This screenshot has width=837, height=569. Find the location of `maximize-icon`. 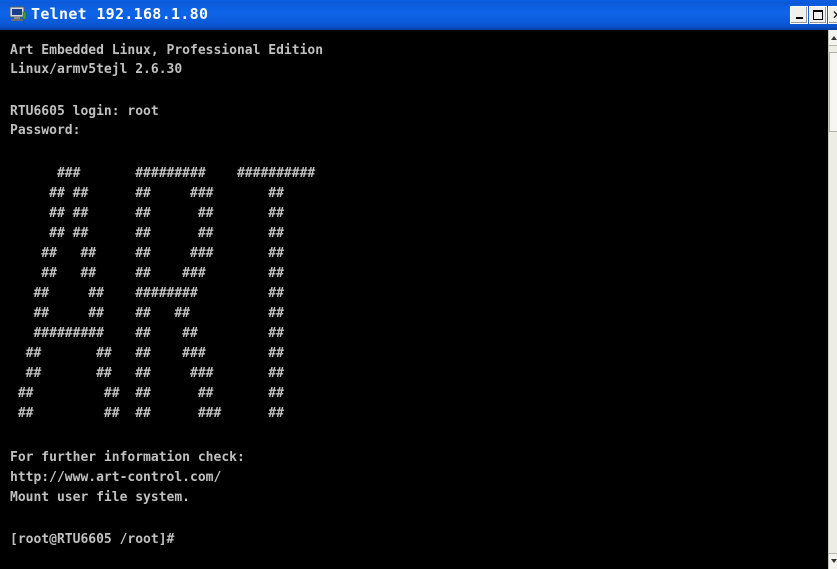

maximize-icon is located at coordinates (818, 15).